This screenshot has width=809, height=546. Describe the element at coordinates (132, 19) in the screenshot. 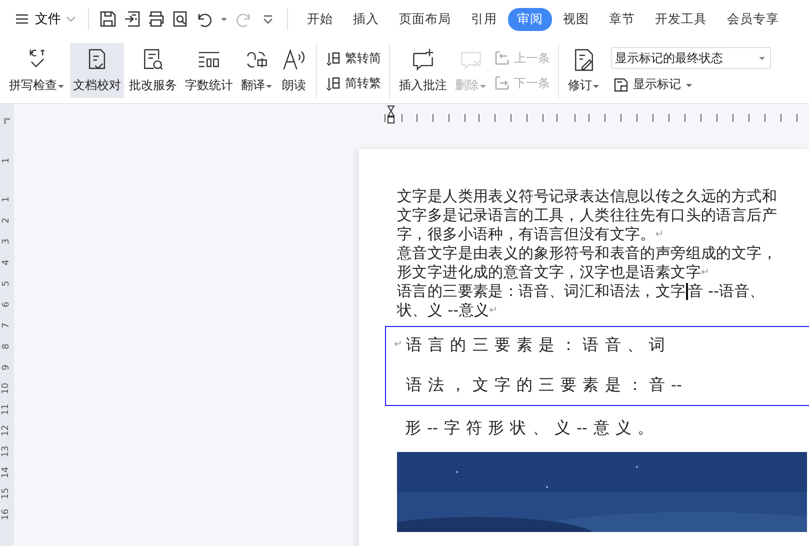

I see `export-document-icon` at that location.